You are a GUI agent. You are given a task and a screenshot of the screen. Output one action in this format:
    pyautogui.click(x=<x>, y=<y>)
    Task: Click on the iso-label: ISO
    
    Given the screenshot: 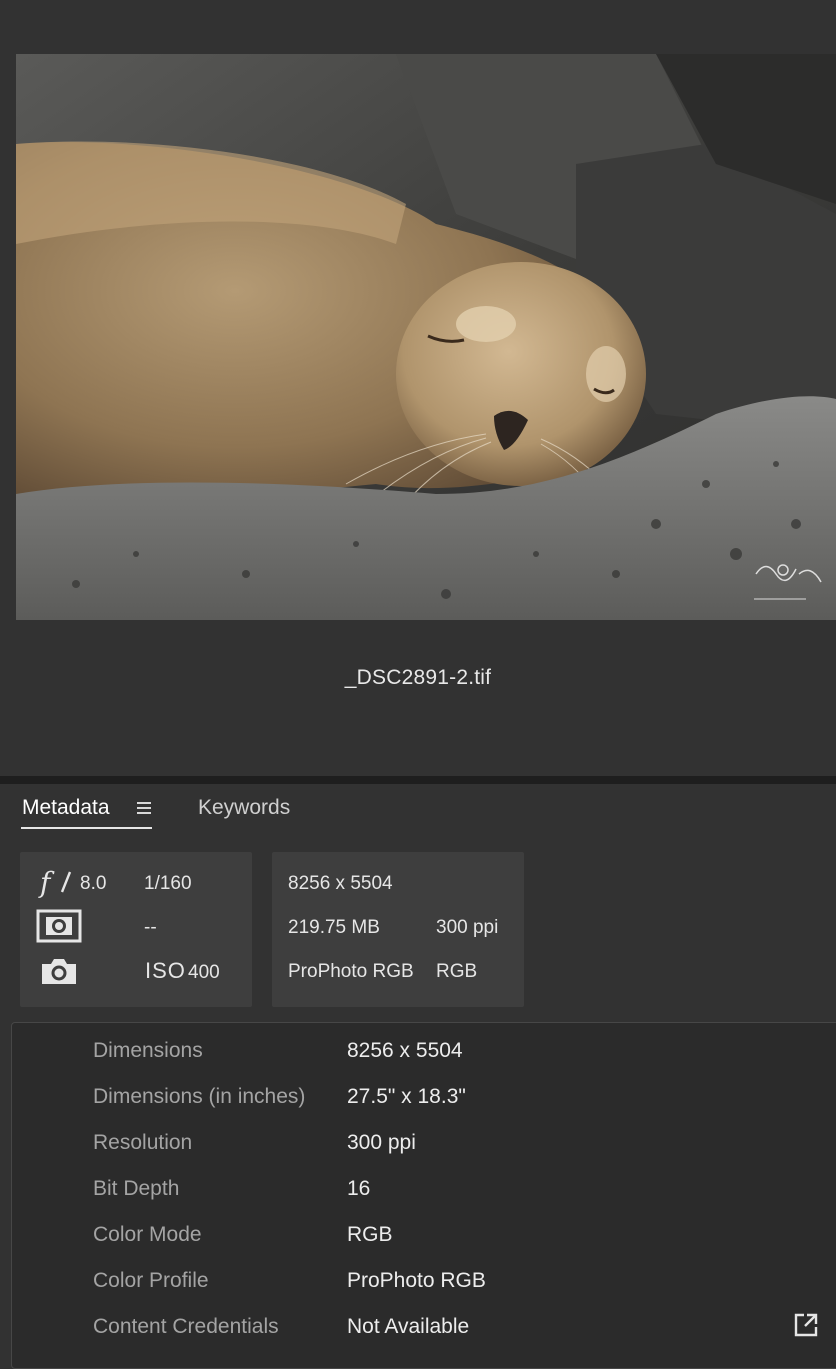 What is the action you would take?
    pyautogui.click(x=165, y=970)
    